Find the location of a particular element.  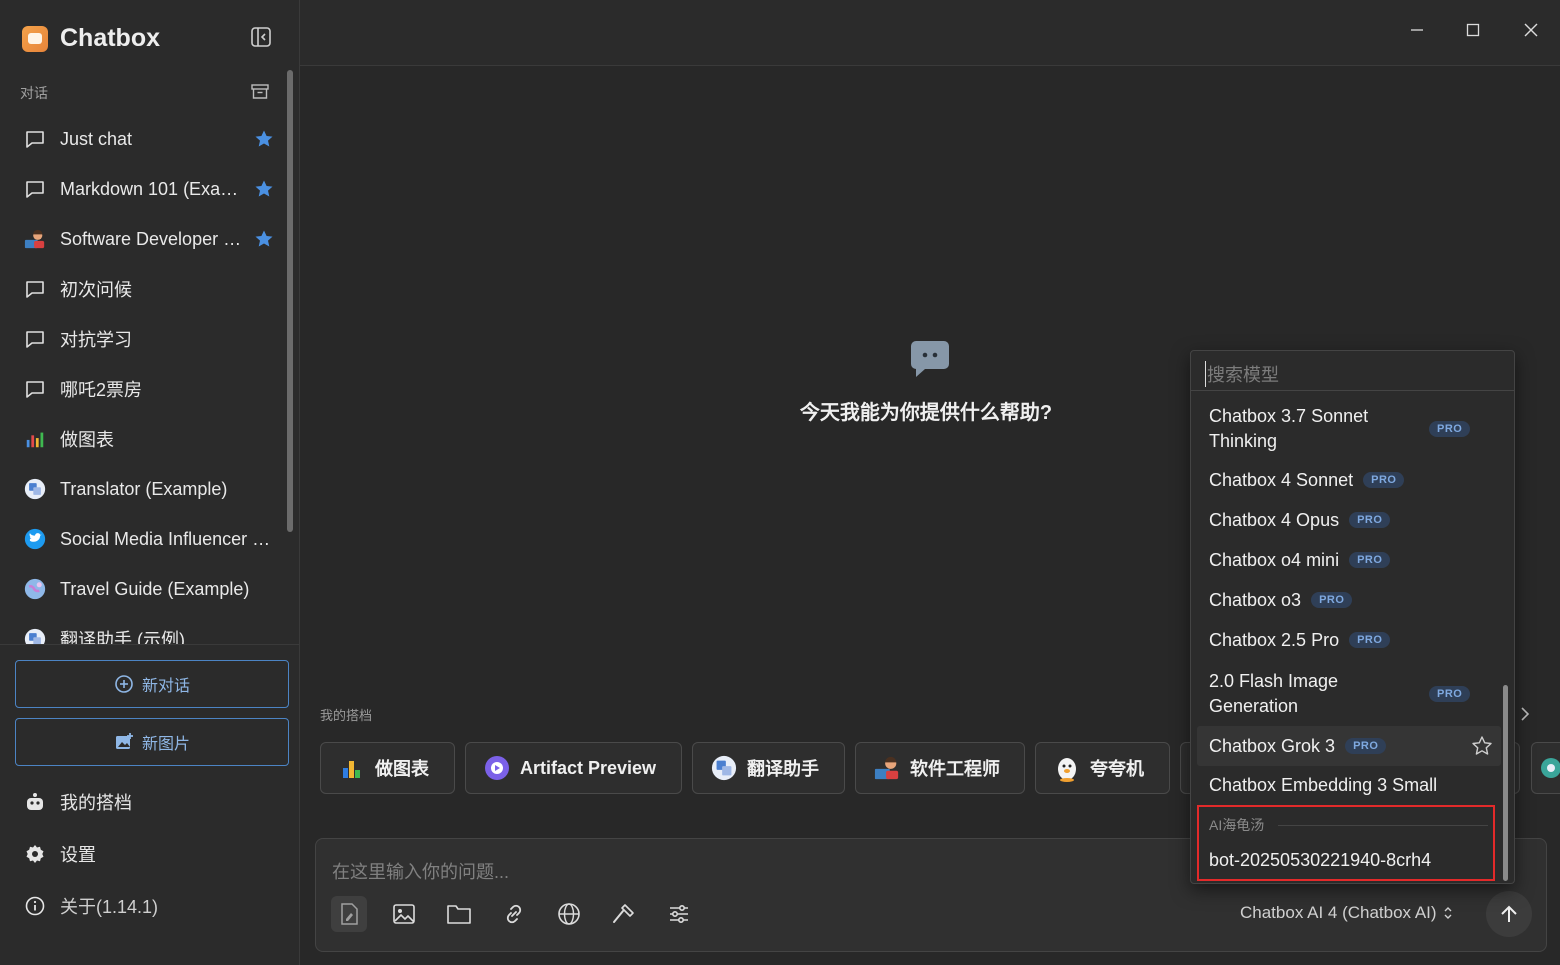

copilot-chip: 翻译助手 is located at coordinates (768, 768).